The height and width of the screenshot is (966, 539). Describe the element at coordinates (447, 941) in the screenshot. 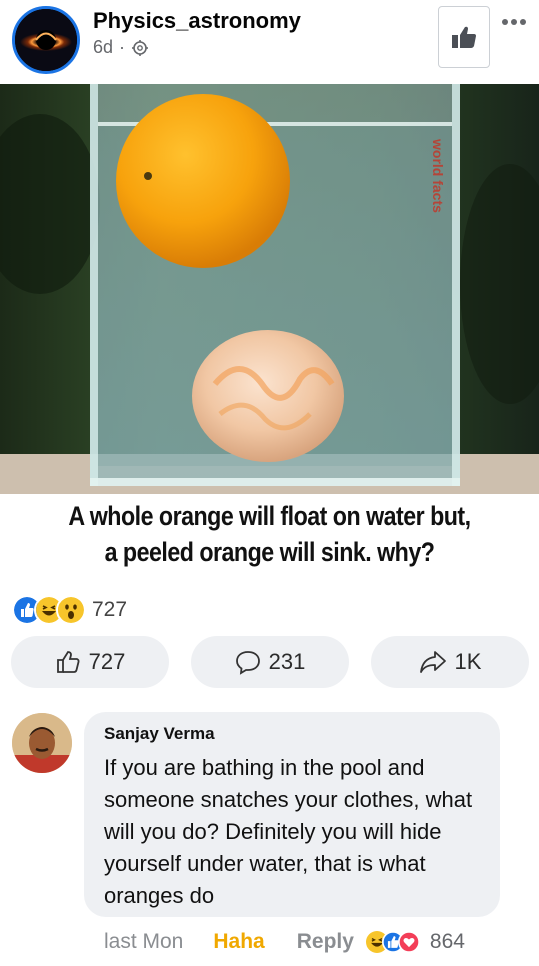

I see `comment-reaction-count: 864` at that location.